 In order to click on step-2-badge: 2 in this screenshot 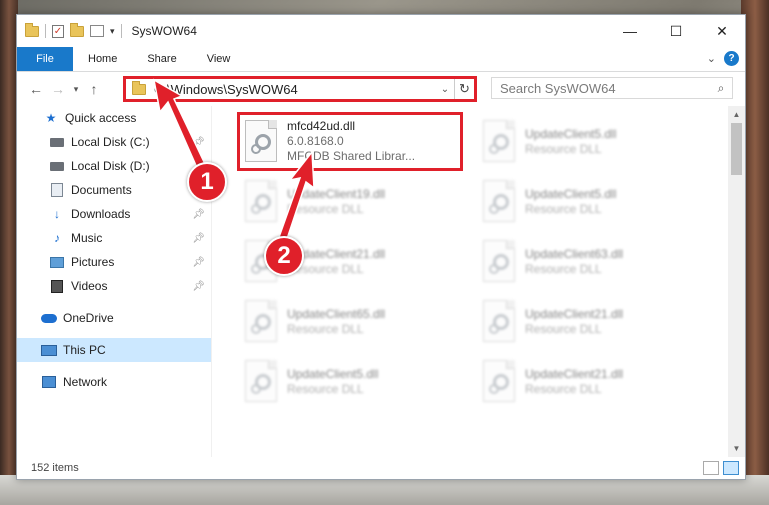, I will do `click(284, 256)`.